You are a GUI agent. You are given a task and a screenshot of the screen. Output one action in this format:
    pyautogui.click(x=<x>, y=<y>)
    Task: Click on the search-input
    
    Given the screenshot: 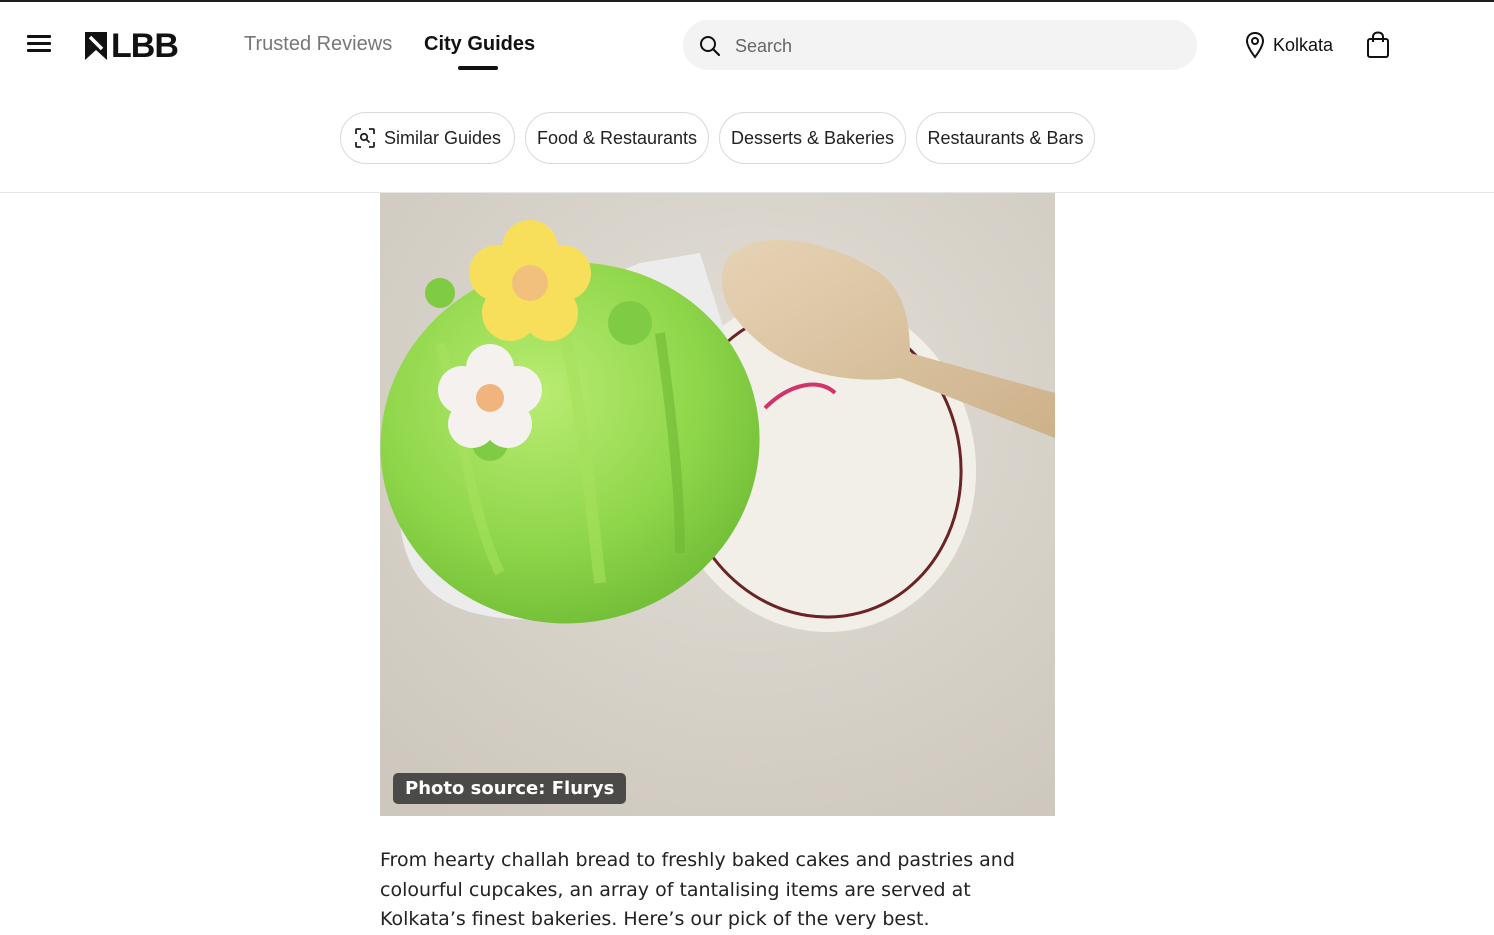 What is the action you would take?
    pyautogui.click(x=955, y=46)
    